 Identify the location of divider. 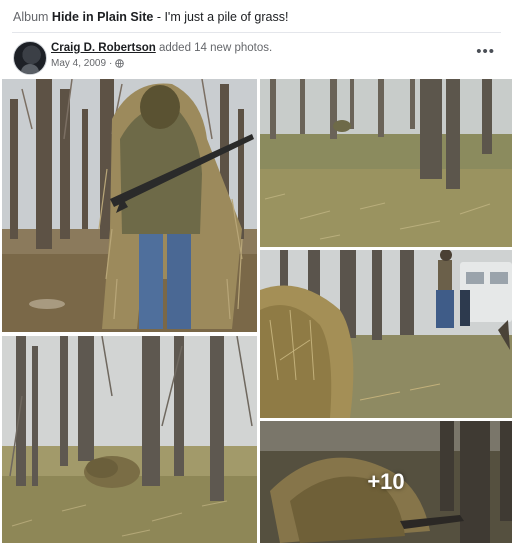
(256, 32).